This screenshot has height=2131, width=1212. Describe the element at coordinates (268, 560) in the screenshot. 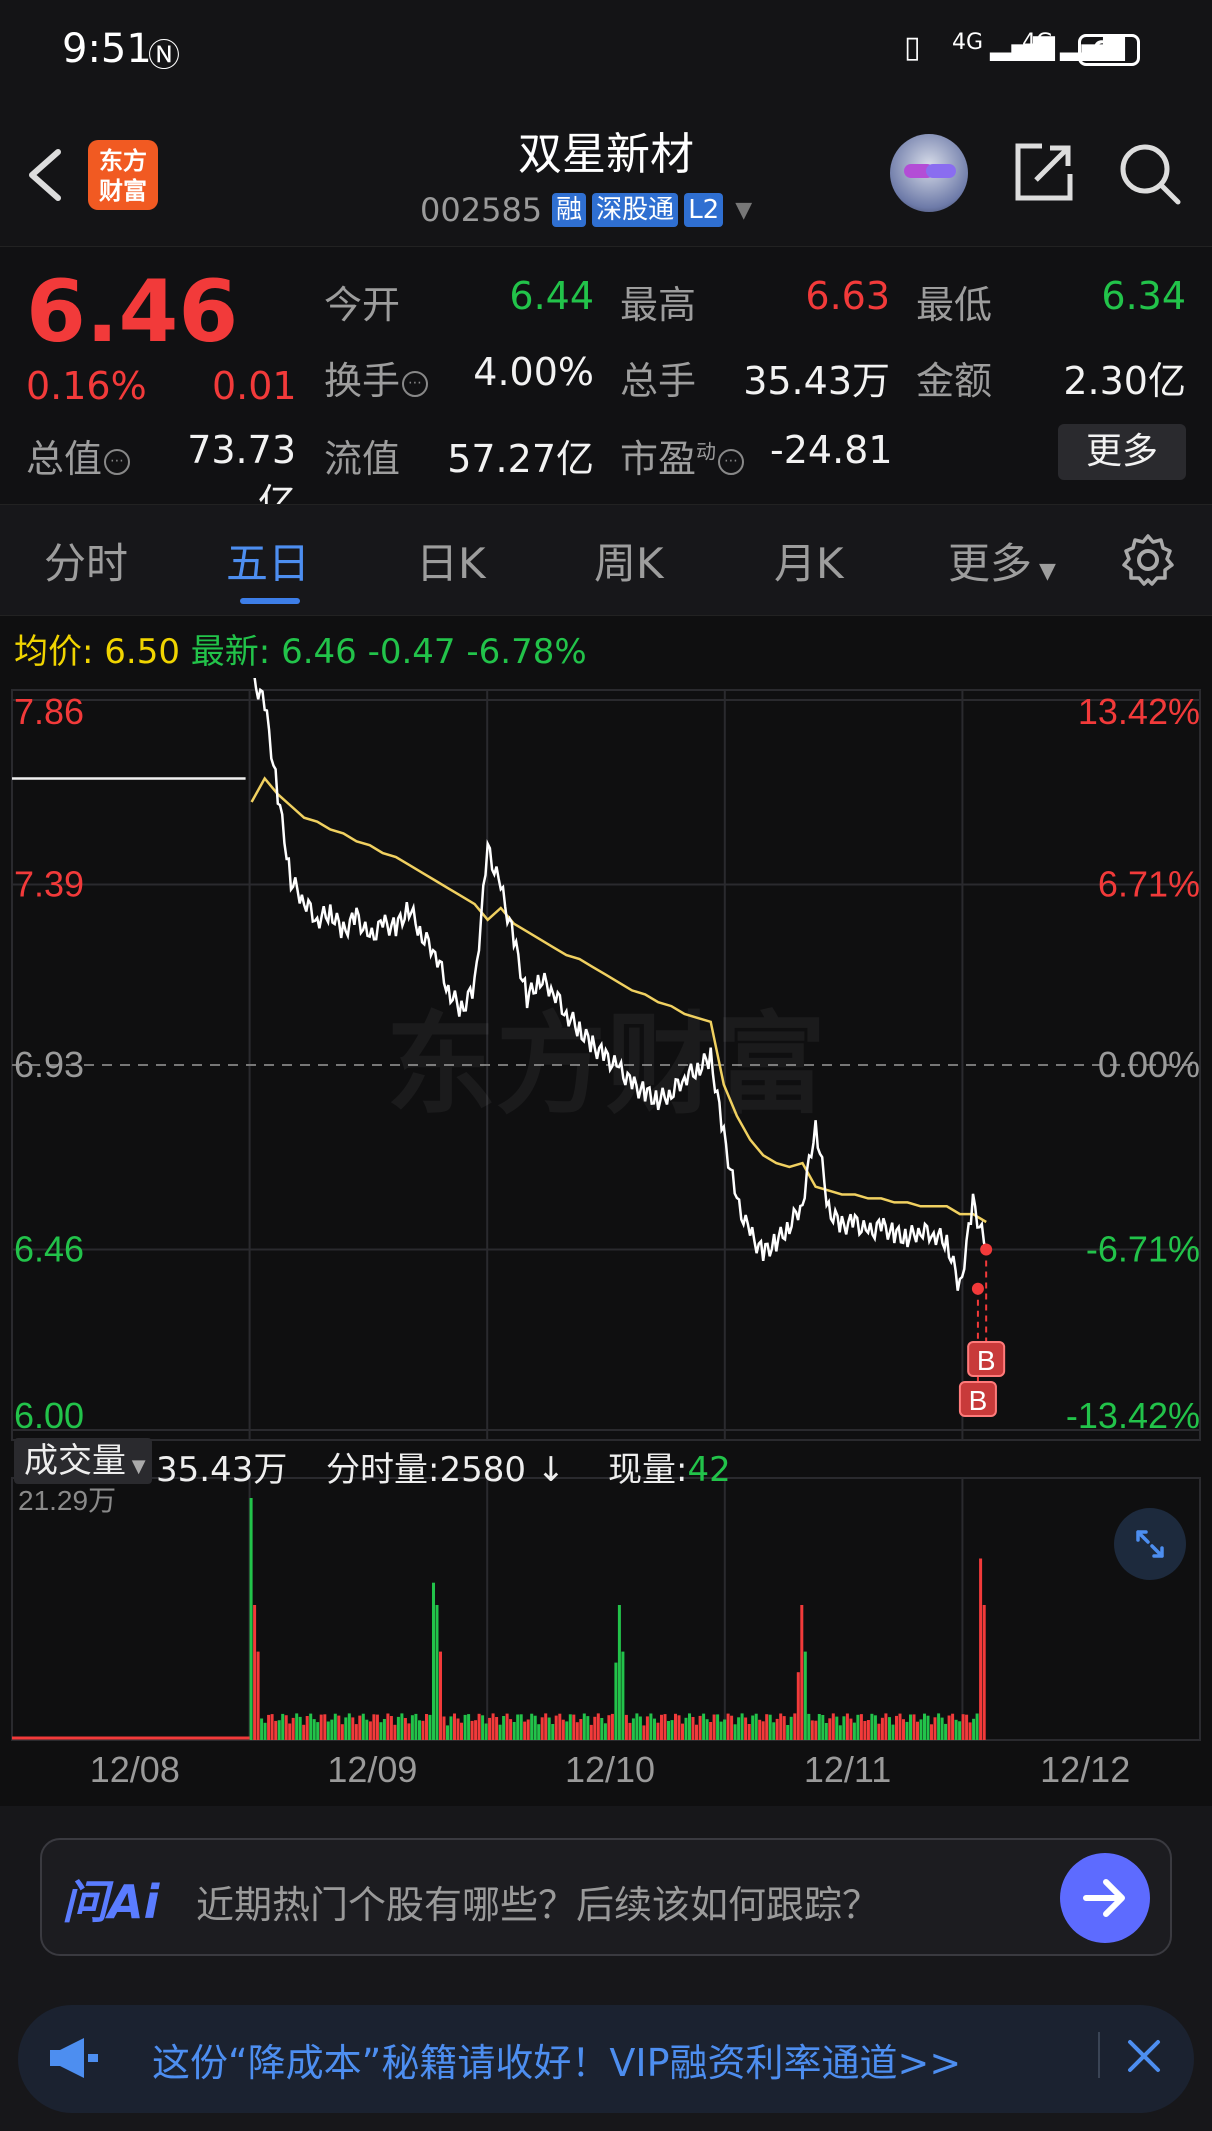

I see `tab-five-day: 五日` at that location.